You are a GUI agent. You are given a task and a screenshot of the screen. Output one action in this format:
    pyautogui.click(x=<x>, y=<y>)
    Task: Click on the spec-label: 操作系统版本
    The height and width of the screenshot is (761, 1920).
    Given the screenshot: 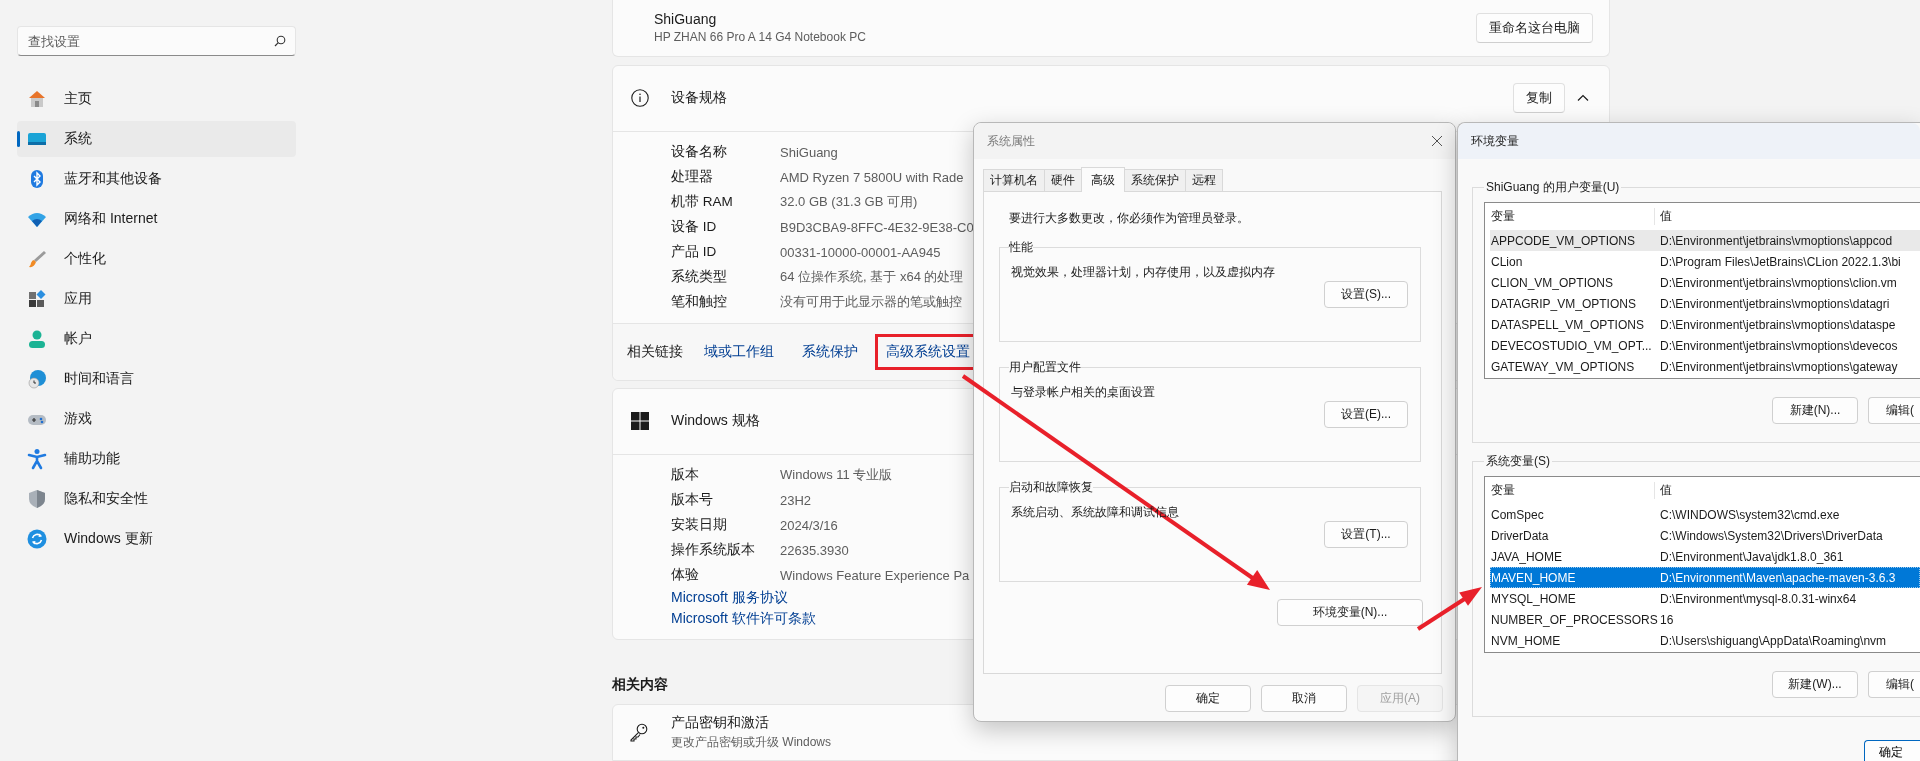 What is the action you would take?
    pyautogui.click(x=713, y=550)
    